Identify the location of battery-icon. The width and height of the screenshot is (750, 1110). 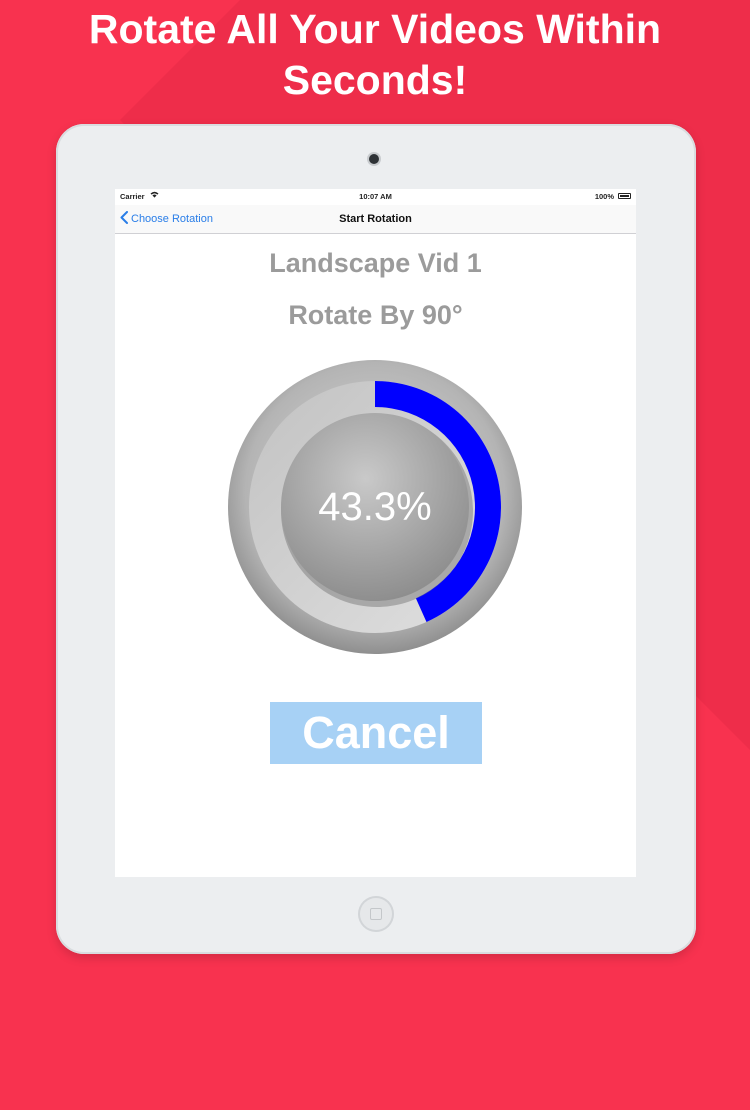
(624, 196).